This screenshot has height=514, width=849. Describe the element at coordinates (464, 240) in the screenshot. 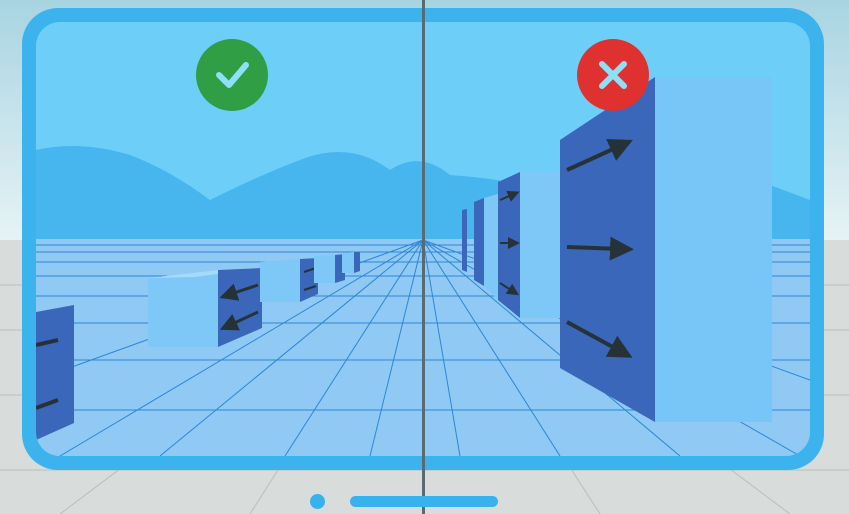

I see `box-r4` at that location.